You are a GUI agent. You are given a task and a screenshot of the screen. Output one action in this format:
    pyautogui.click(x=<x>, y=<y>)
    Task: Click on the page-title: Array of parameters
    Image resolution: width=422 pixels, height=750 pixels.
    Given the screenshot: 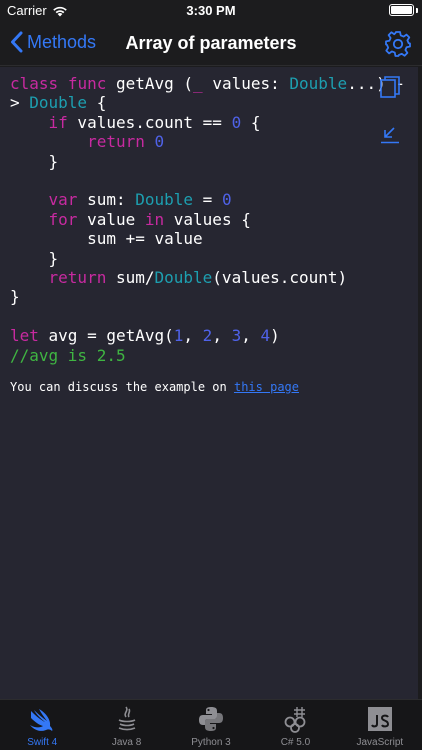 What is the action you would take?
    pyautogui.click(x=211, y=43)
    